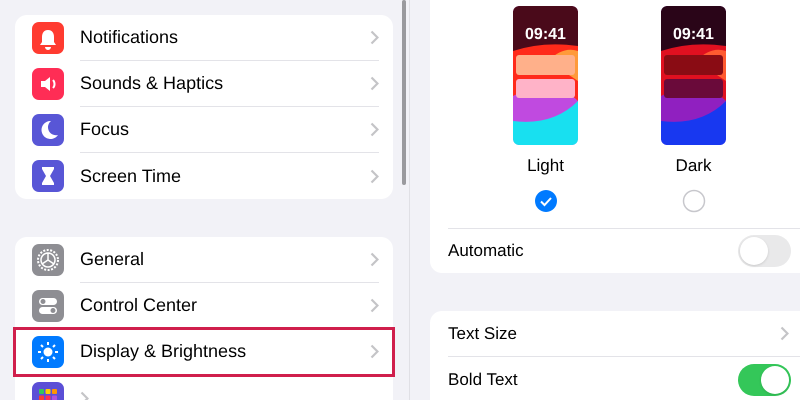 This screenshot has width=800, height=400. What do you see at coordinates (131, 176) in the screenshot?
I see `item-label: Screen Time` at bounding box center [131, 176].